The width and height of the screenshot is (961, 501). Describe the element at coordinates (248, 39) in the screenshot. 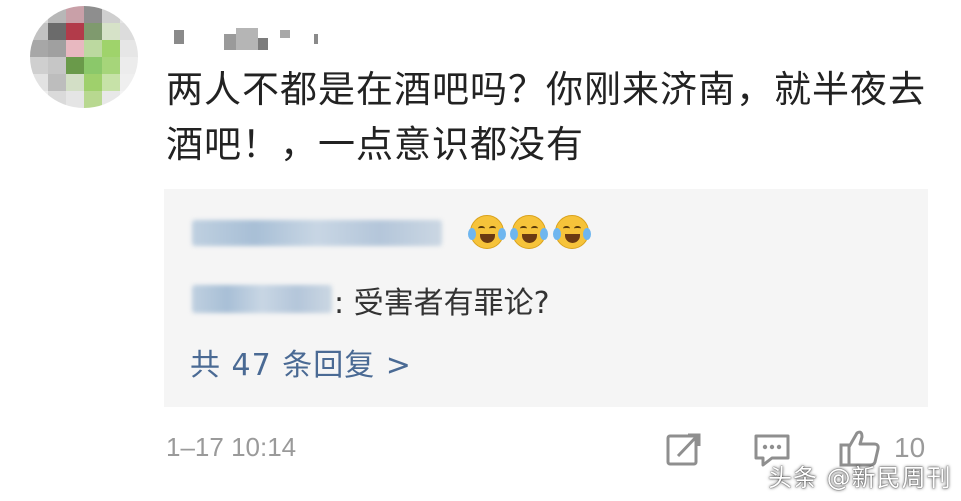

I see `username-blurred` at that location.